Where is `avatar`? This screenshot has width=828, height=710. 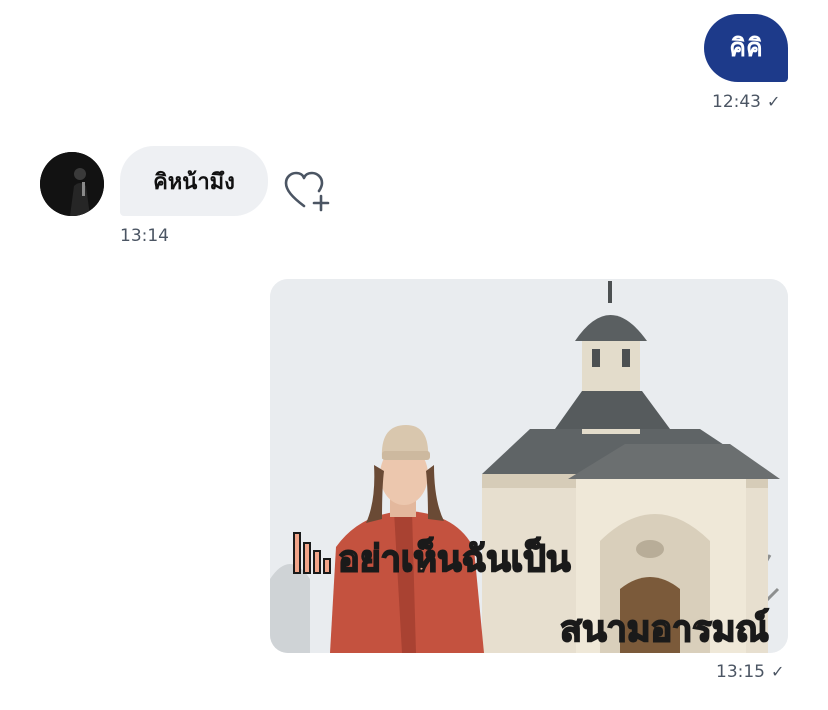
avatar is located at coordinates (72, 184).